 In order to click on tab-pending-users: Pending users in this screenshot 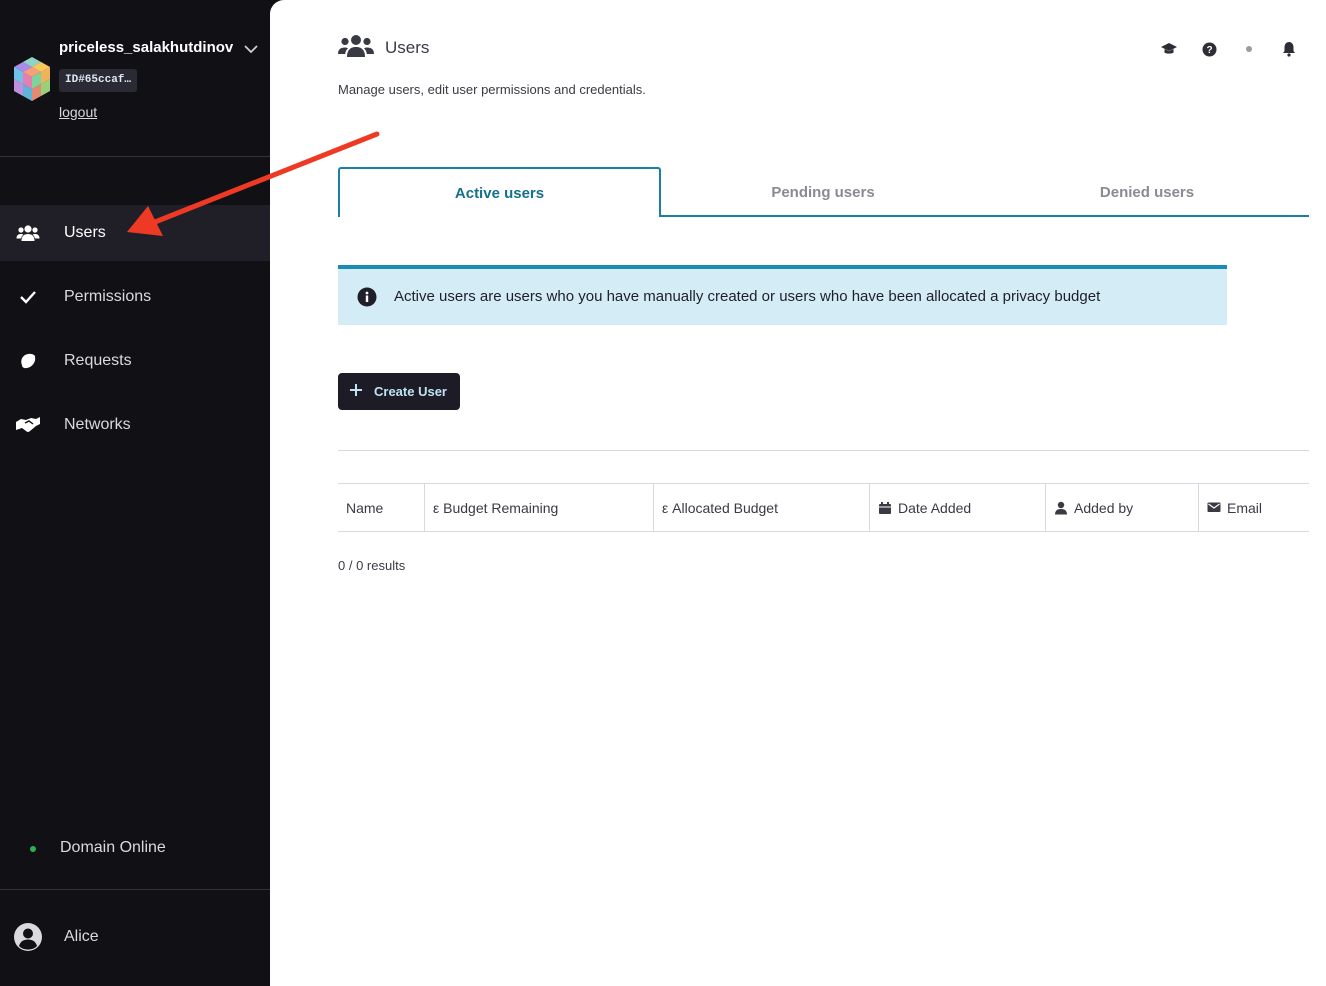, I will do `click(823, 192)`.